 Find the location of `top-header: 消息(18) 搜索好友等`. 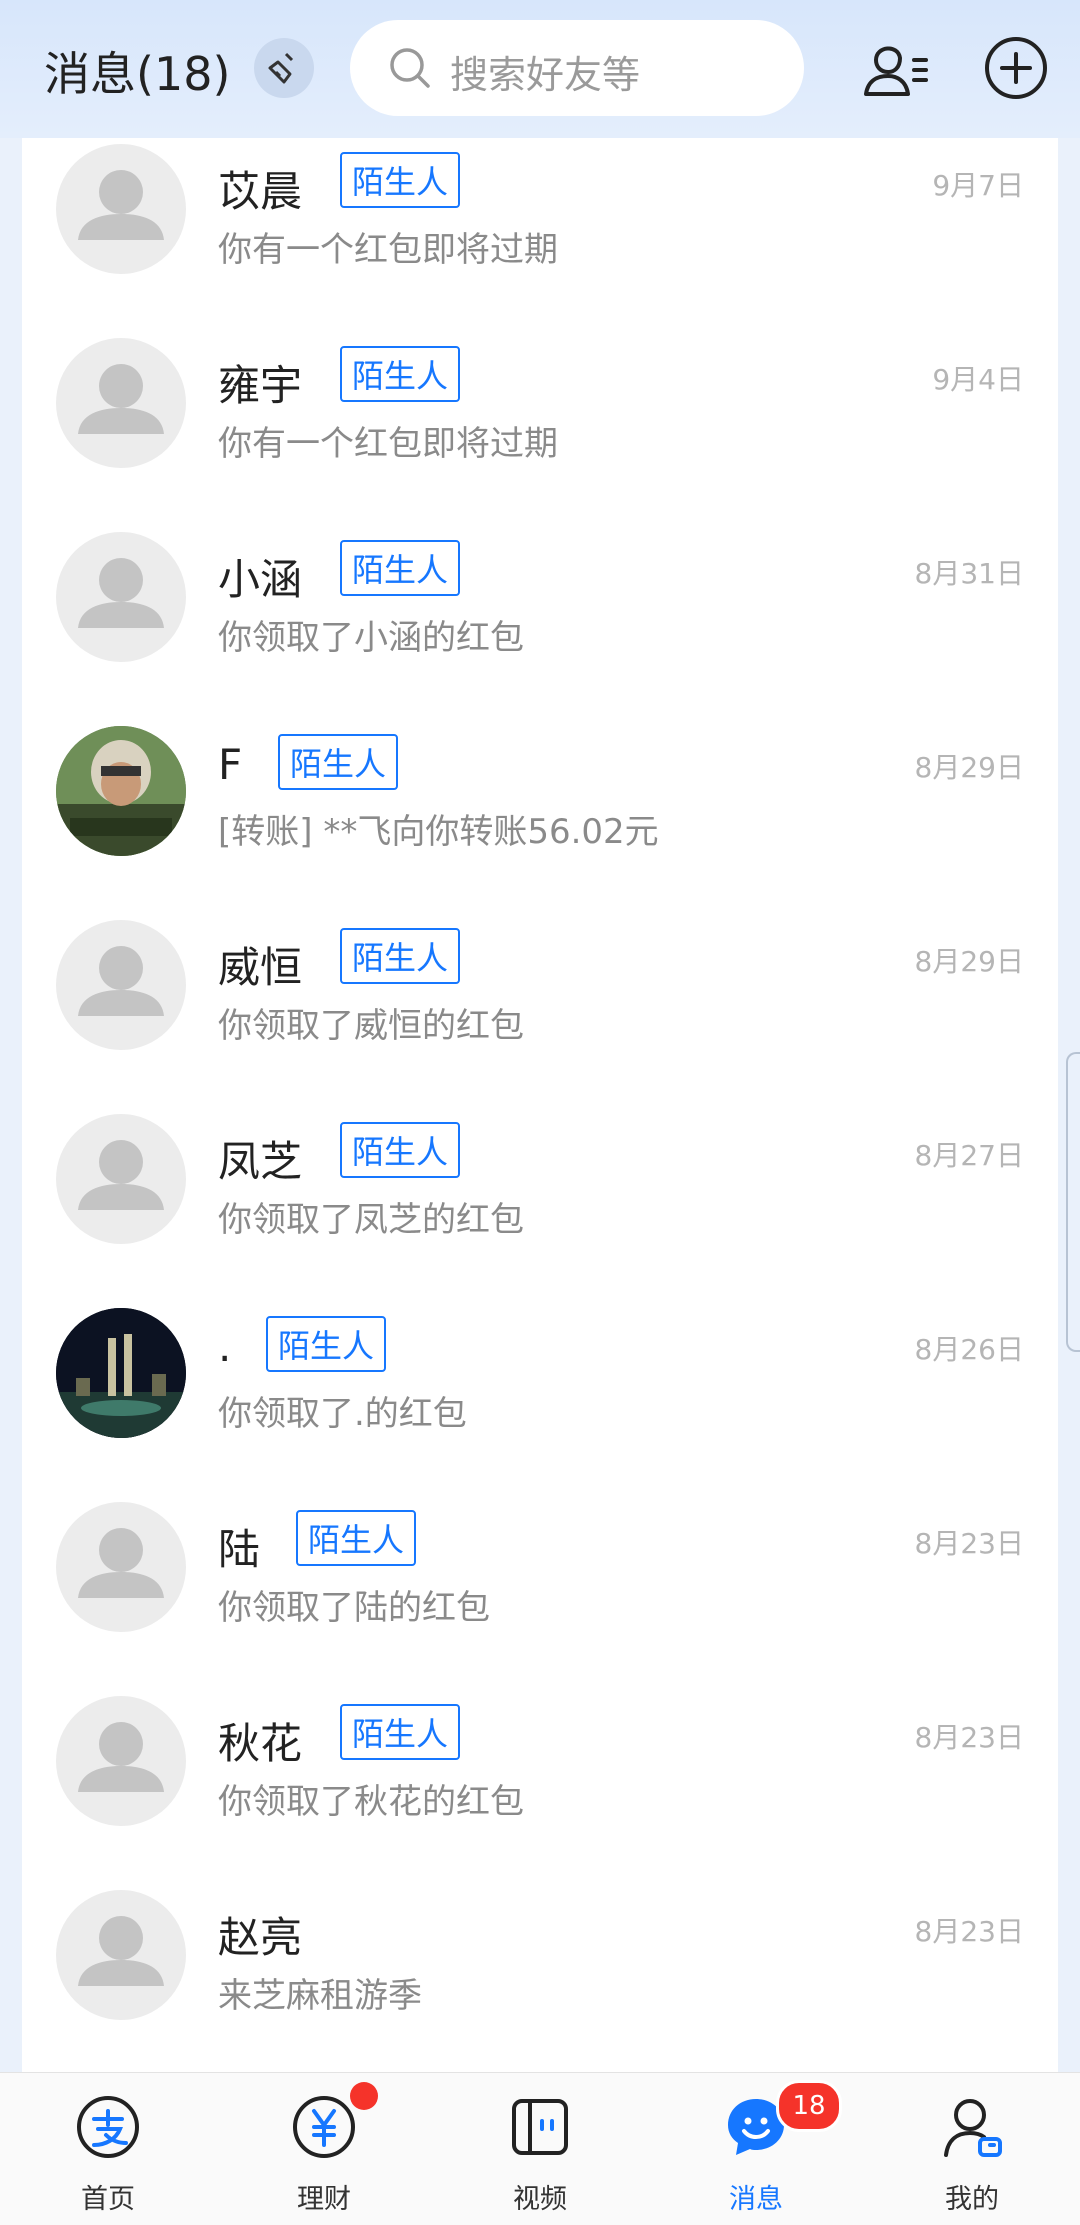

top-header: 消息(18) 搜索好友等 is located at coordinates (540, 69).